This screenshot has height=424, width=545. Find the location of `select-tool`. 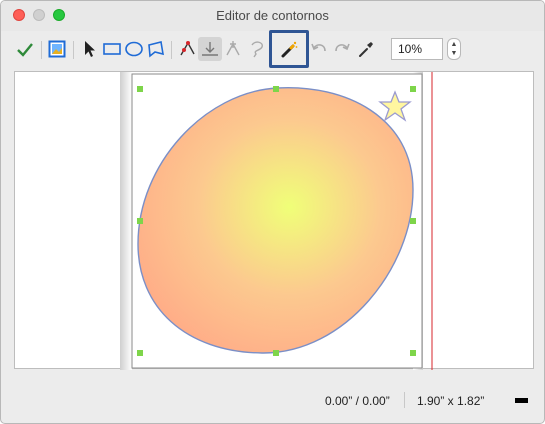

select-tool is located at coordinates (90, 49).